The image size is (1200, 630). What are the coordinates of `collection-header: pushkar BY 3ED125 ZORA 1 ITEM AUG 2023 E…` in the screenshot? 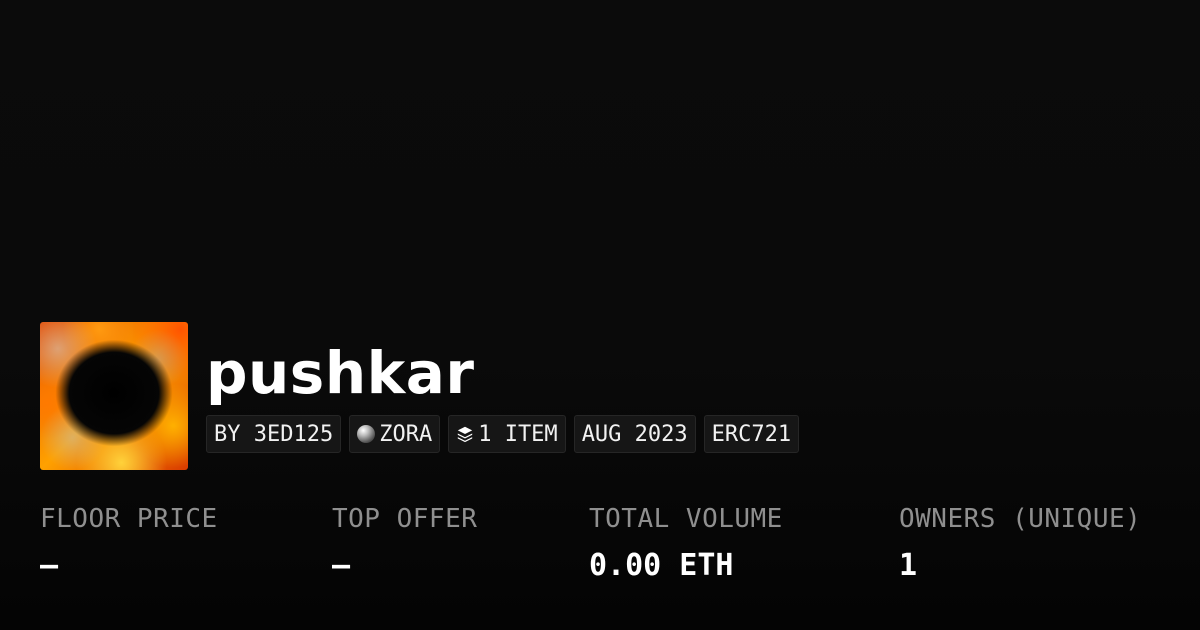 It's located at (420, 396).